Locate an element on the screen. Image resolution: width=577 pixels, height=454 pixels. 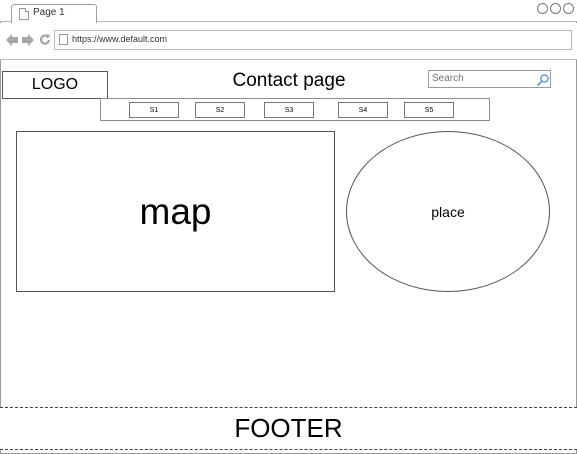
search-icon is located at coordinates (543, 80).